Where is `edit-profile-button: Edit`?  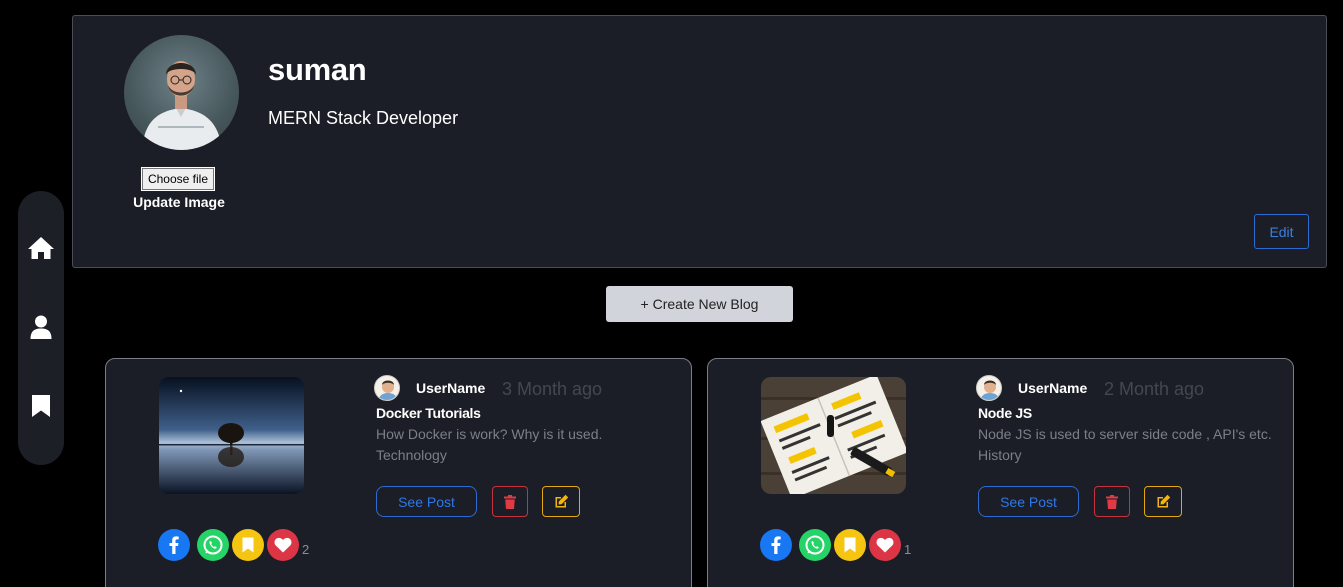 edit-profile-button: Edit is located at coordinates (1281, 231).